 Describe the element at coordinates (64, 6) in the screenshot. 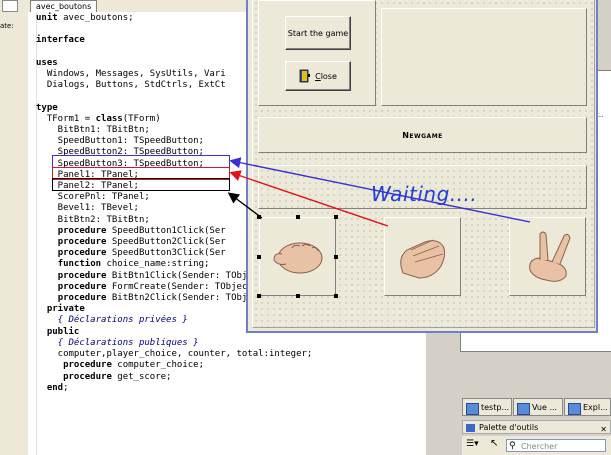

I see `tab-avec-boutons: avec_boutons` at that location.